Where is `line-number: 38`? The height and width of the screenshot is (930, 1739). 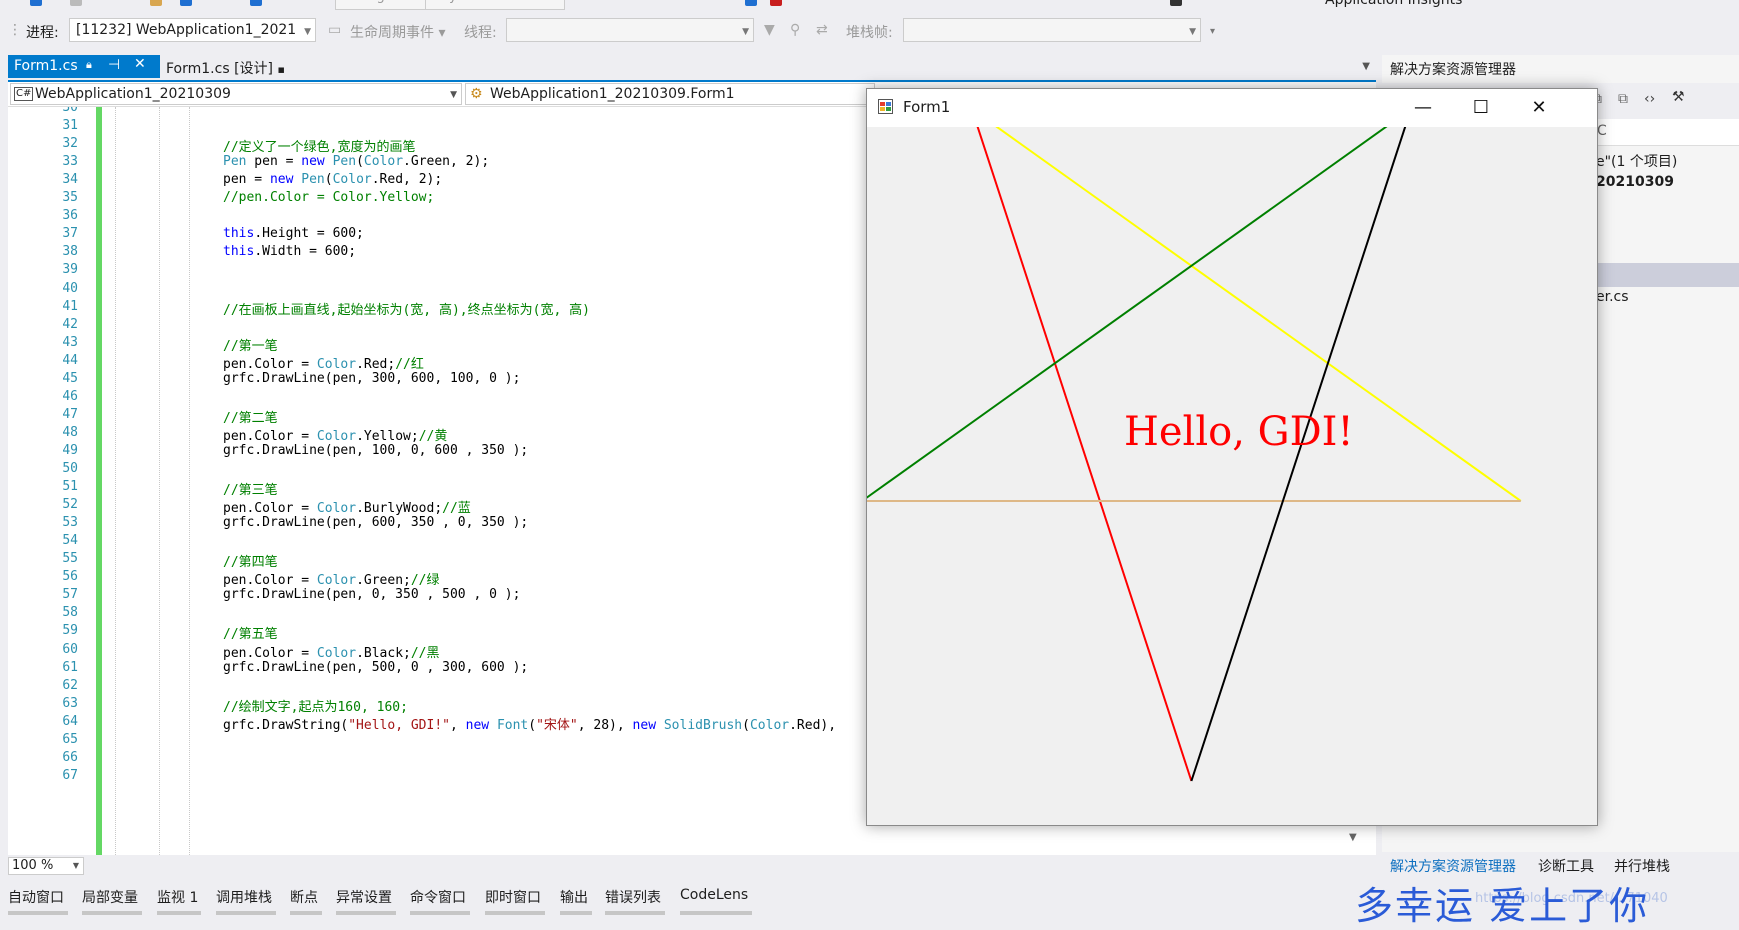 line-number: 38 is located at coordinates (70, 252).